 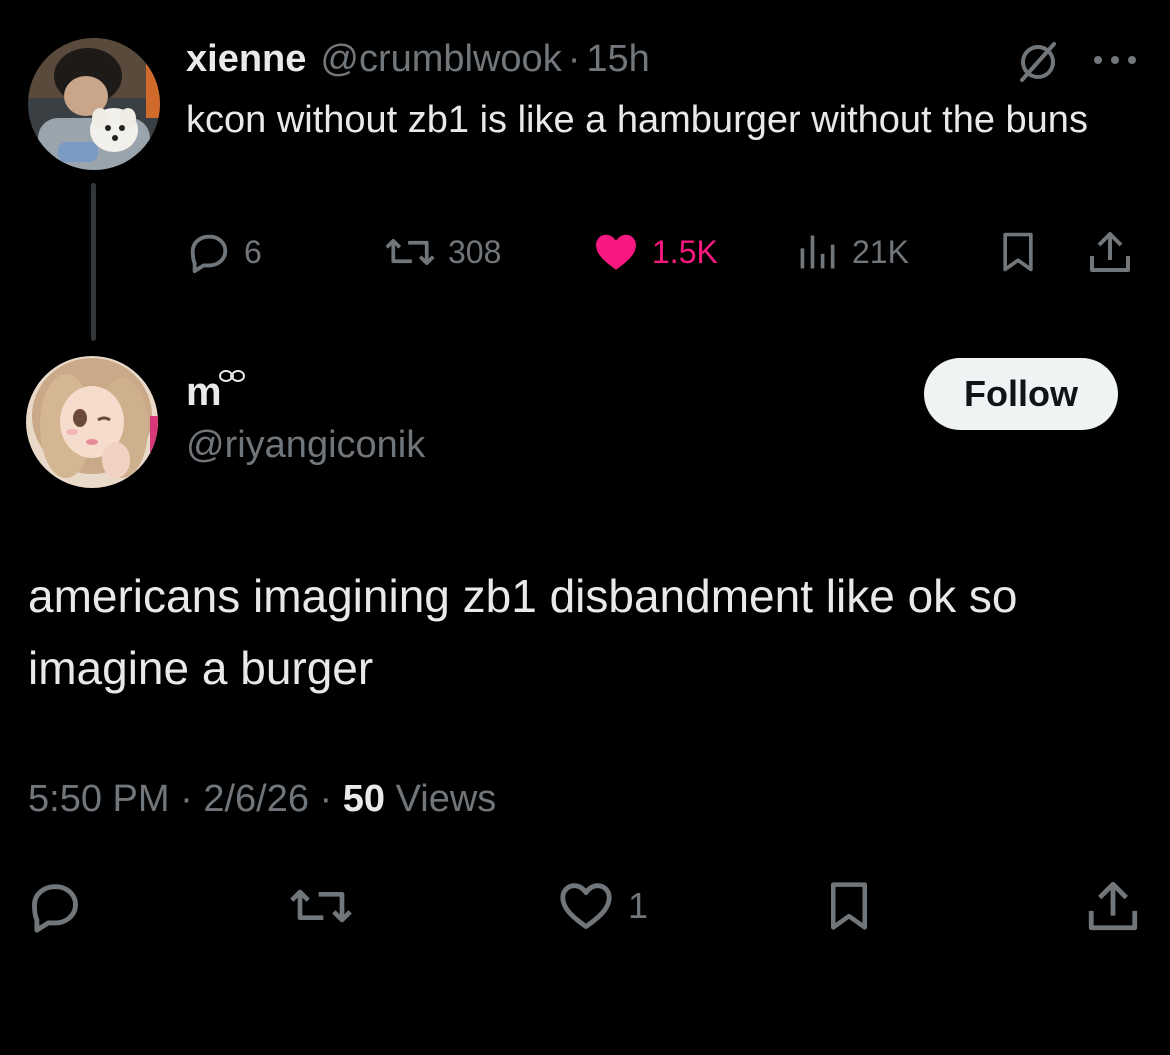 I want to click on parent-views-button: 21K, so click(x=852, y=252).